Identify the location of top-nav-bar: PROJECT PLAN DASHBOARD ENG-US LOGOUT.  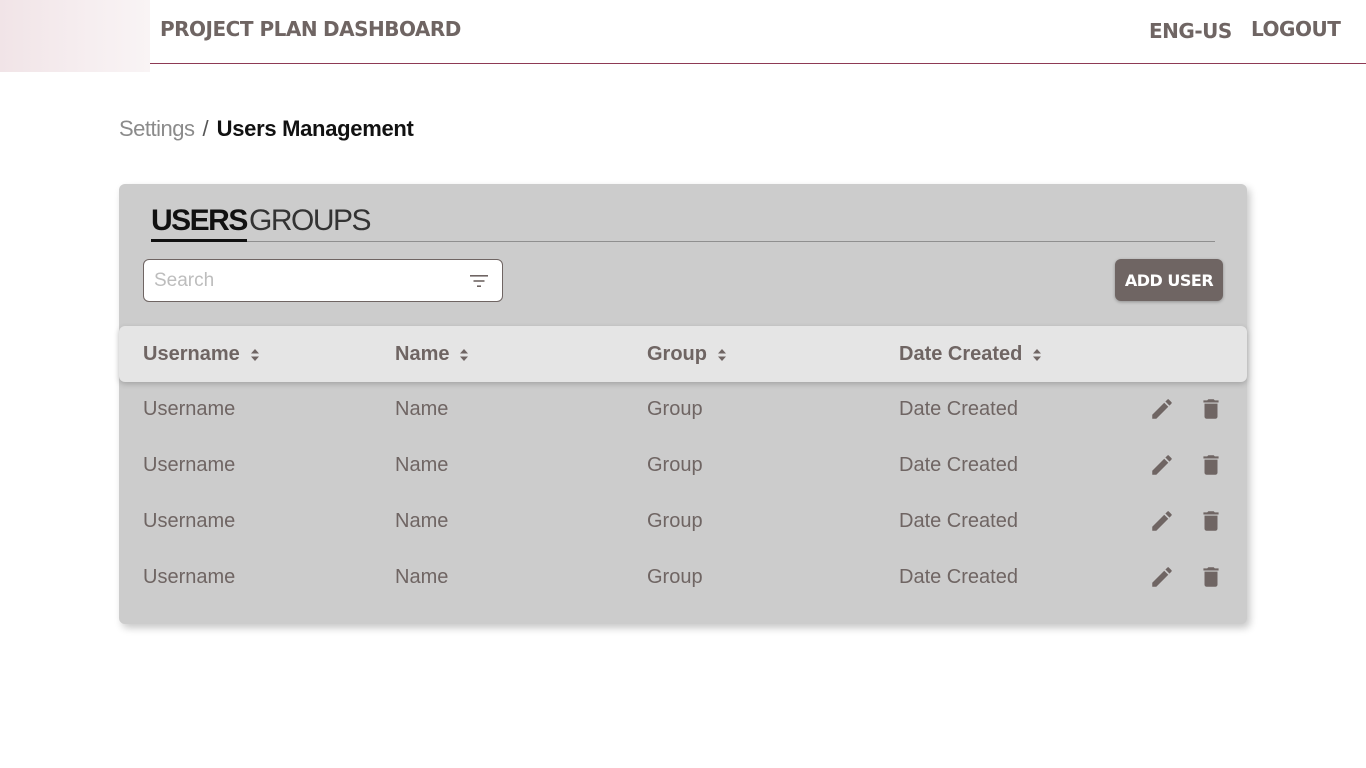
(758, 32).